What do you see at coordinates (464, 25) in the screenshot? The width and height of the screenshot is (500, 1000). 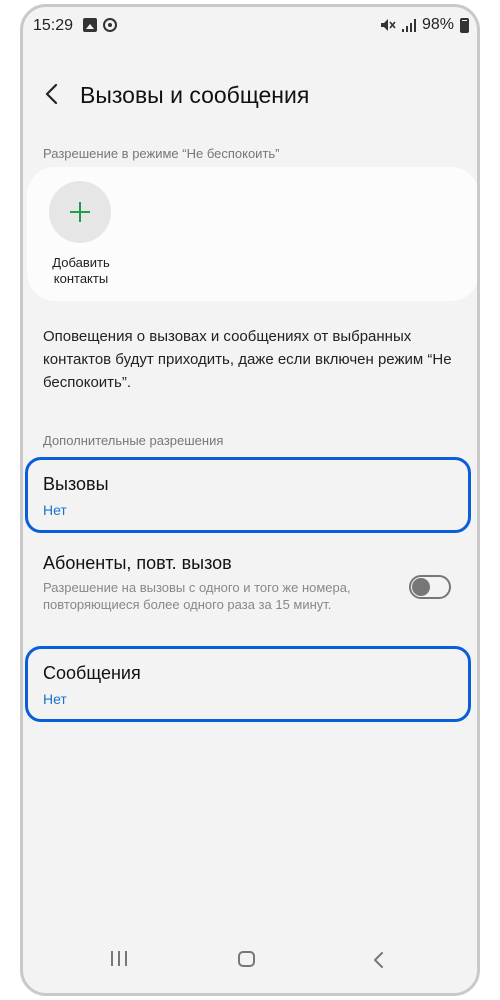 I see `battery-icon` at bounding box center [464, 25].